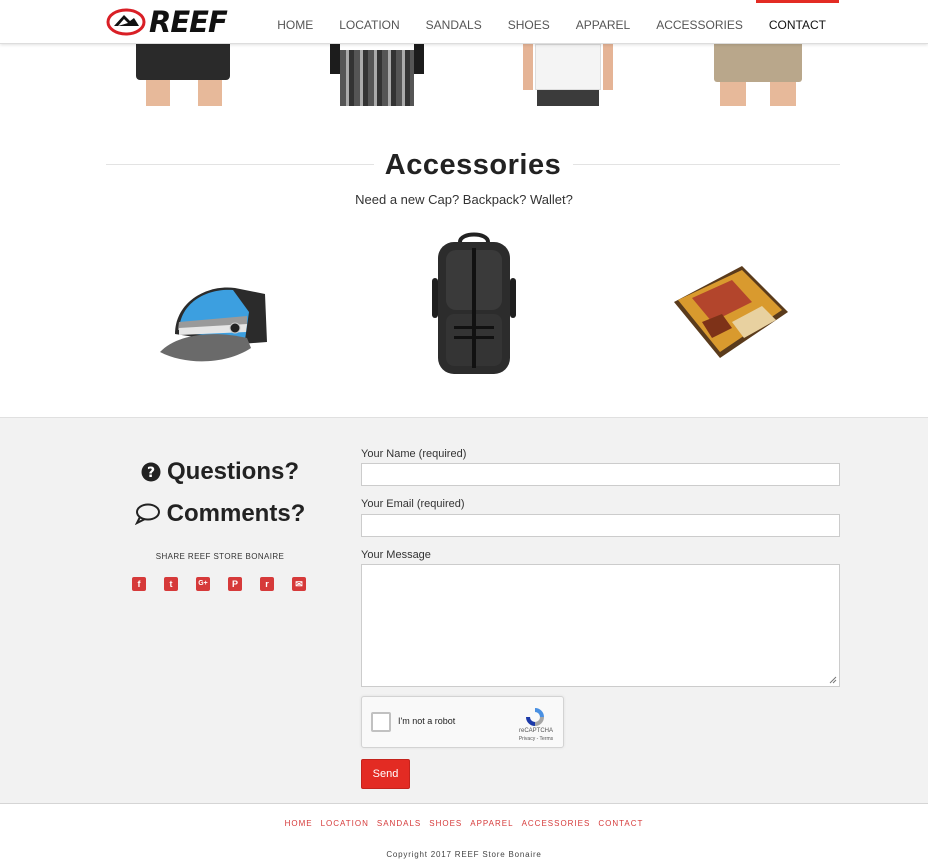 Image resolution: width=928 pixels, height=868 pixels. What do you see at coordinates (345, 823) in the screenshot?
I see `footer-link-location: LOCATION` at bounding box center [345, 823].